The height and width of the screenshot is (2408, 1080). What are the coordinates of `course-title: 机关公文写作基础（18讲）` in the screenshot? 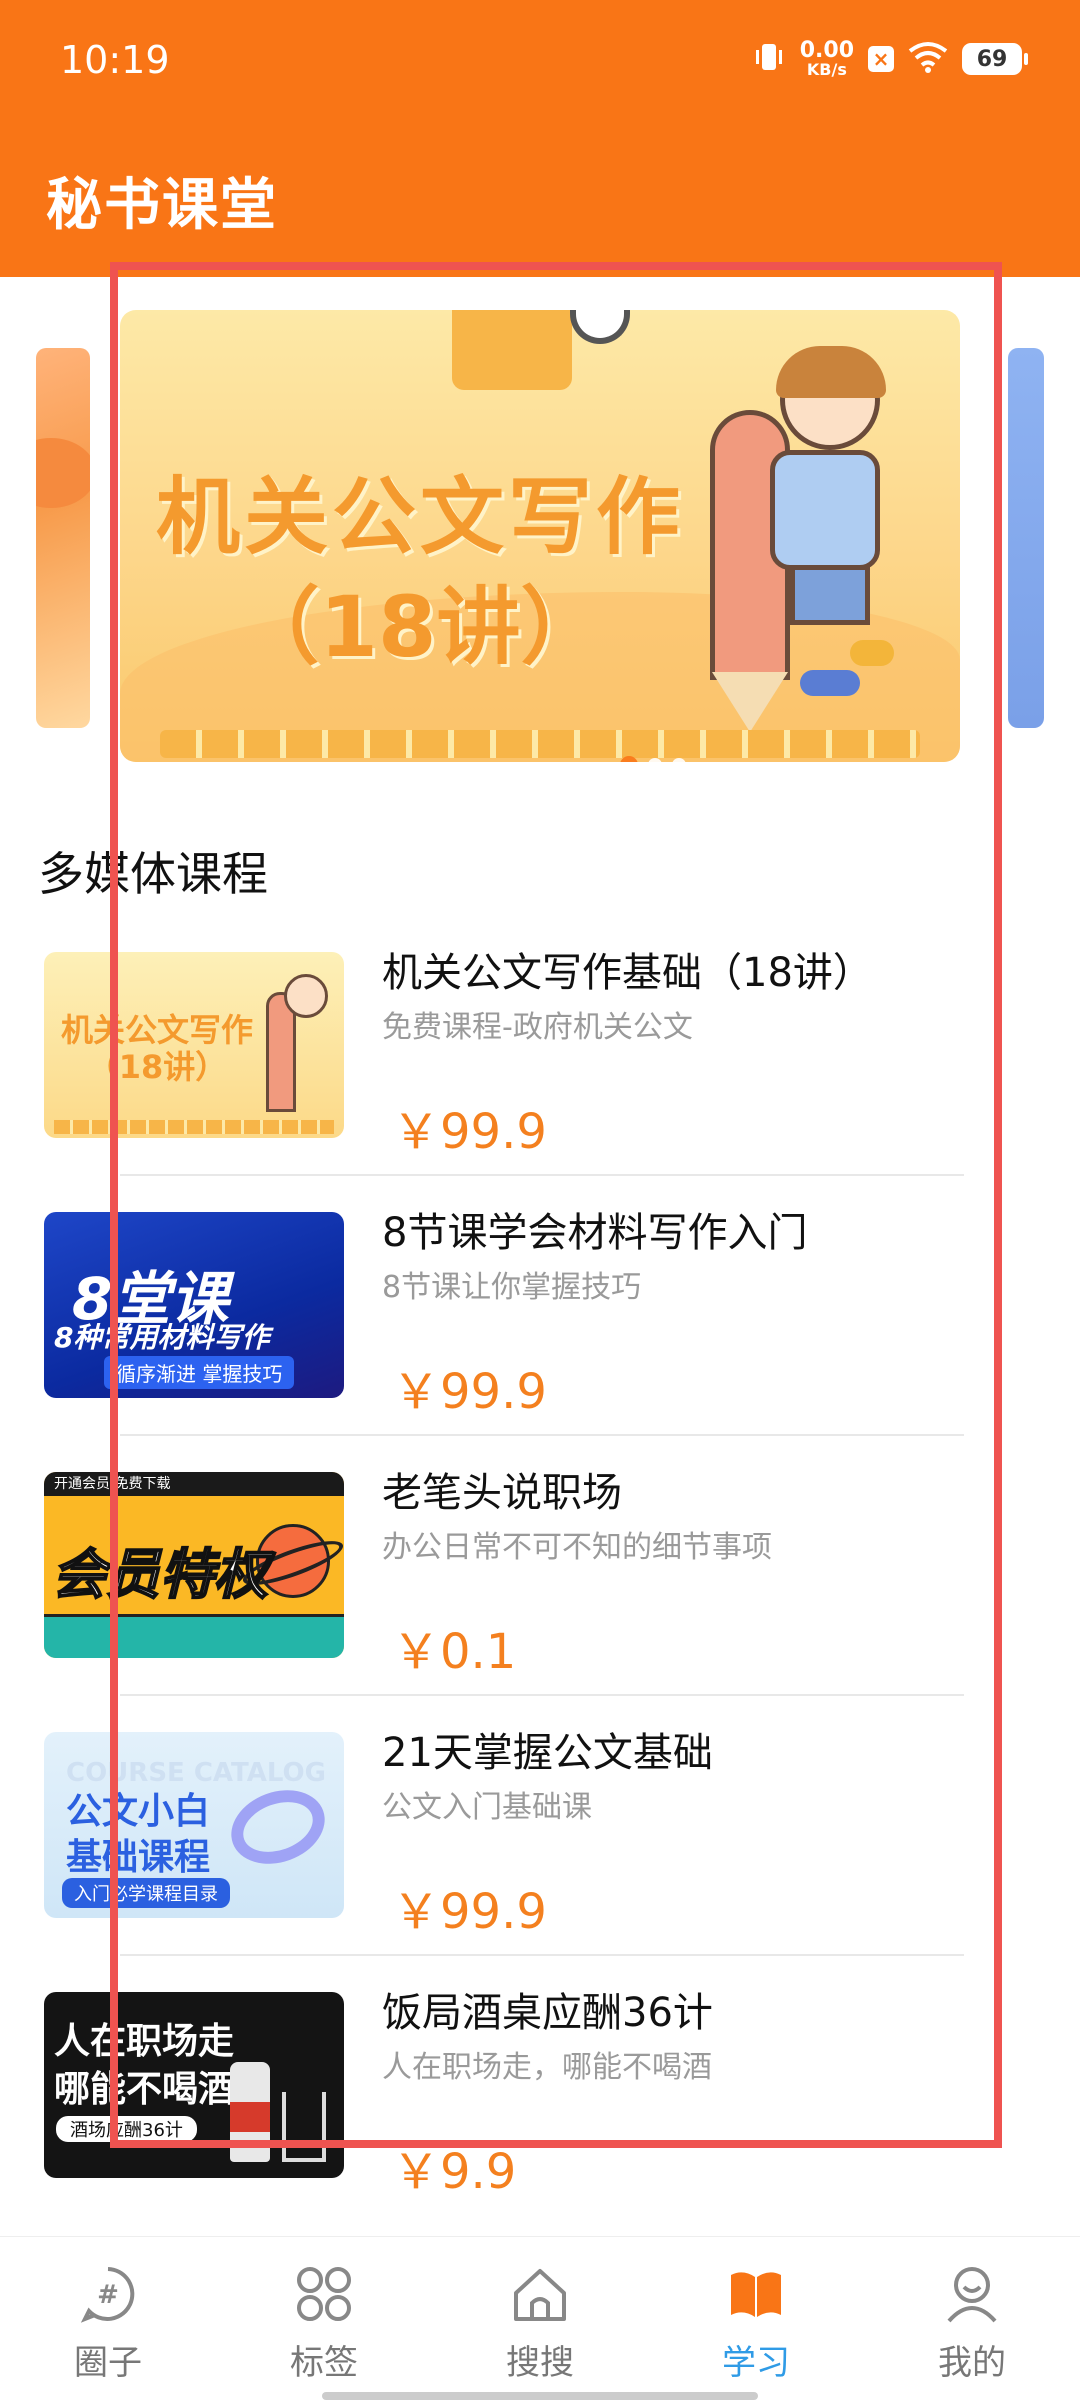 It's located at (627, 969).